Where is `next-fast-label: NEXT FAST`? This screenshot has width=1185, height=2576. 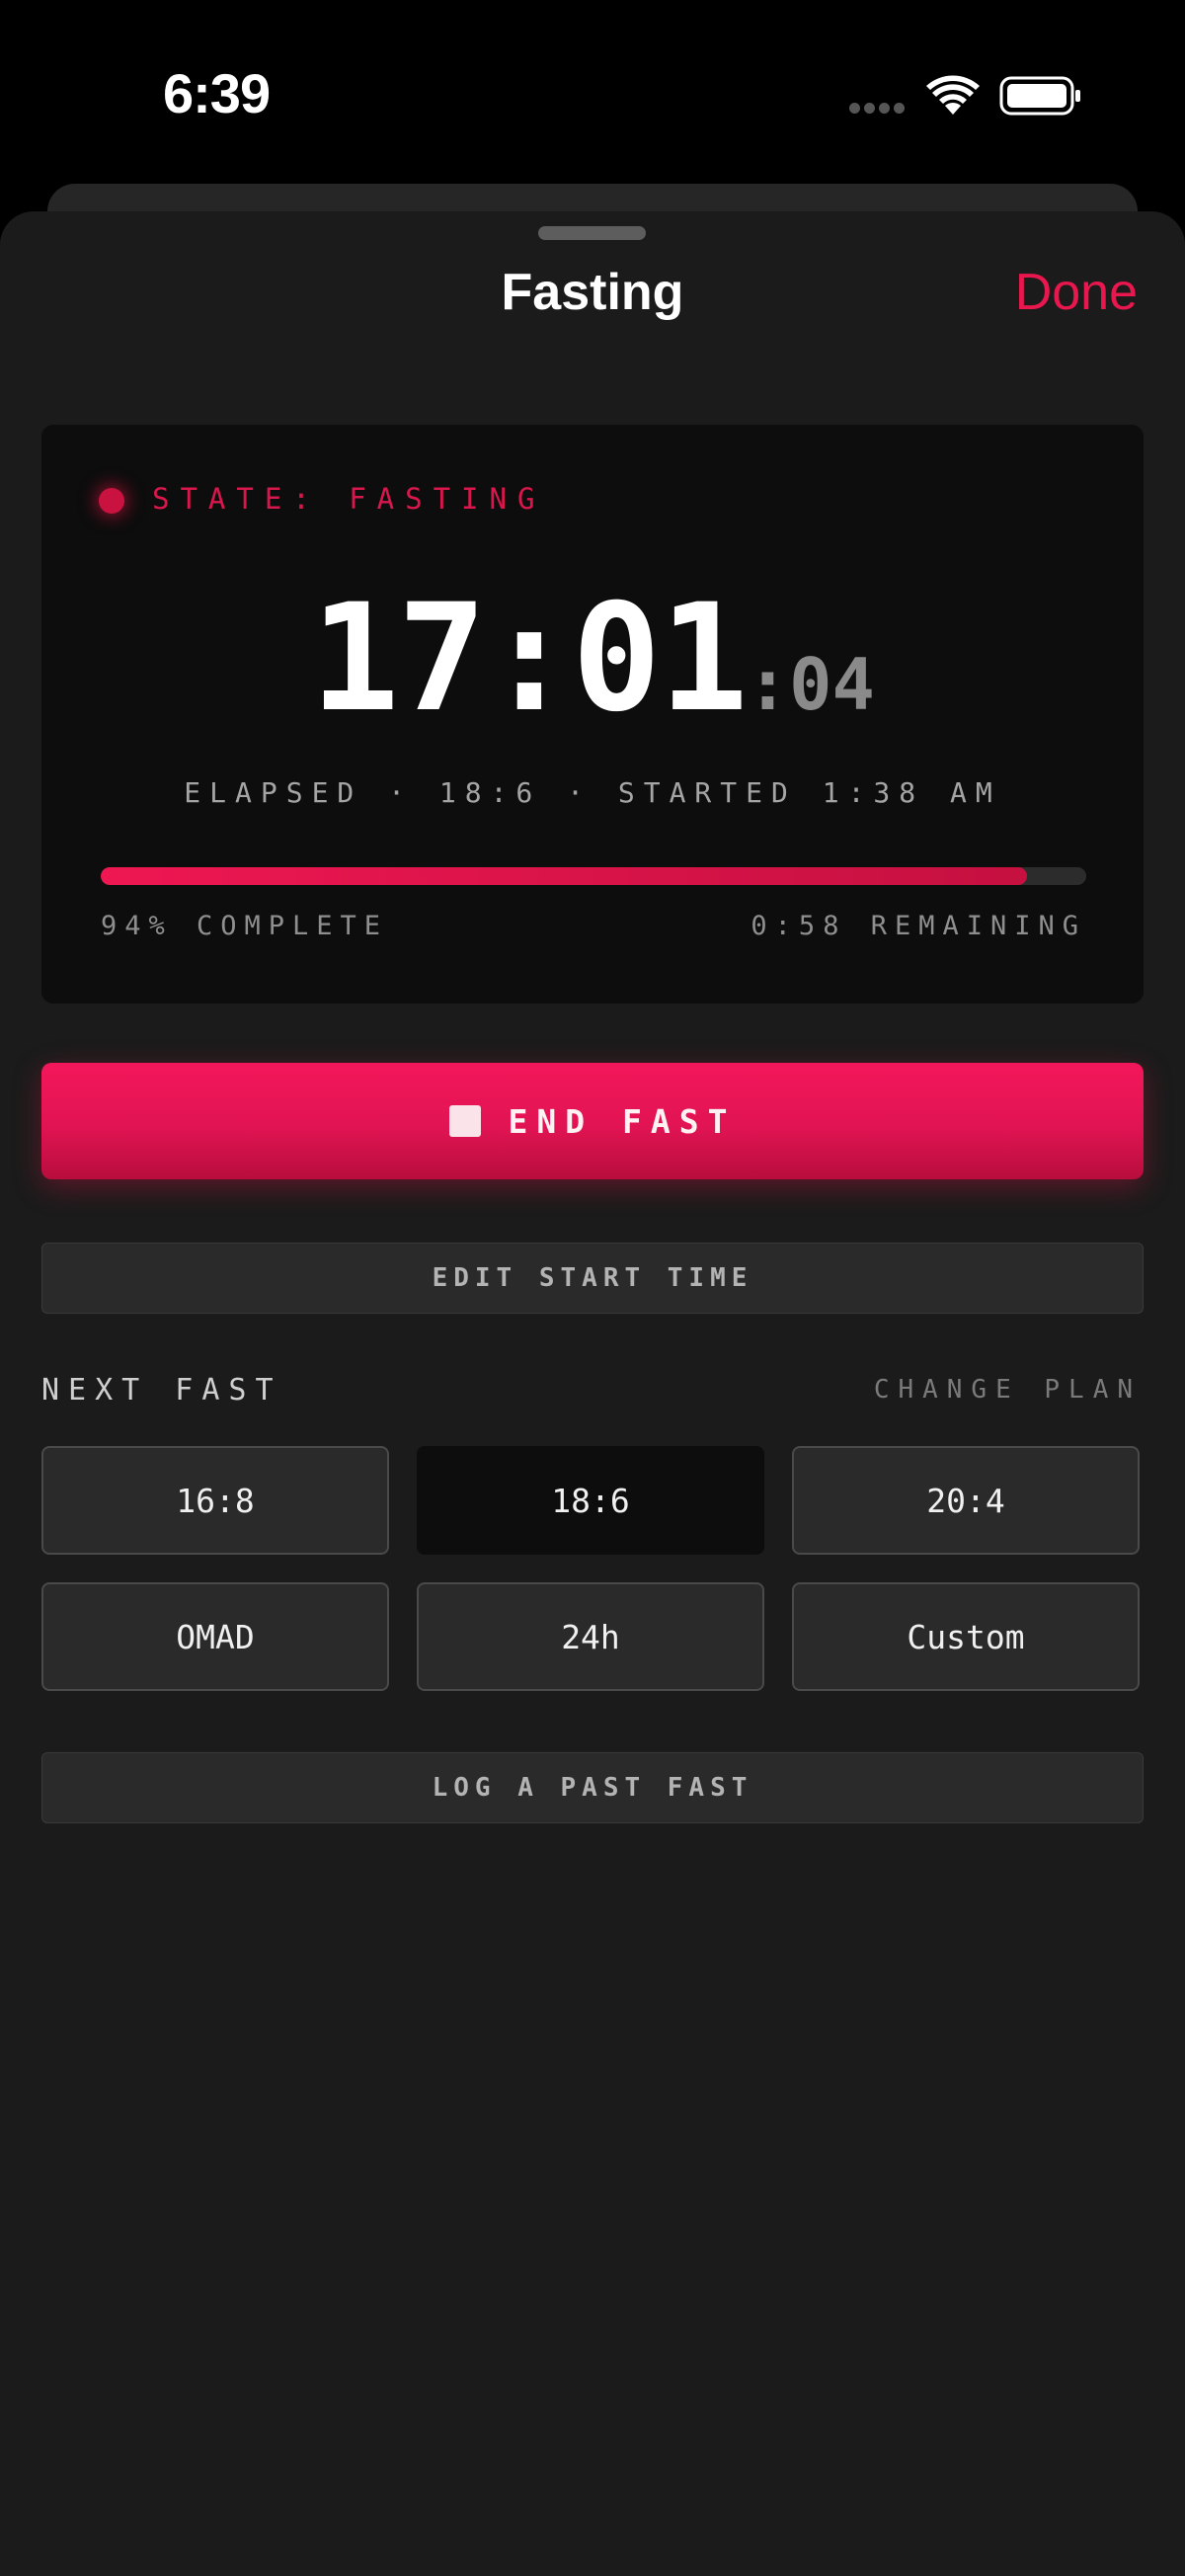
next-fast-label: NEXT FAST is located at coordinates (161, 1390).